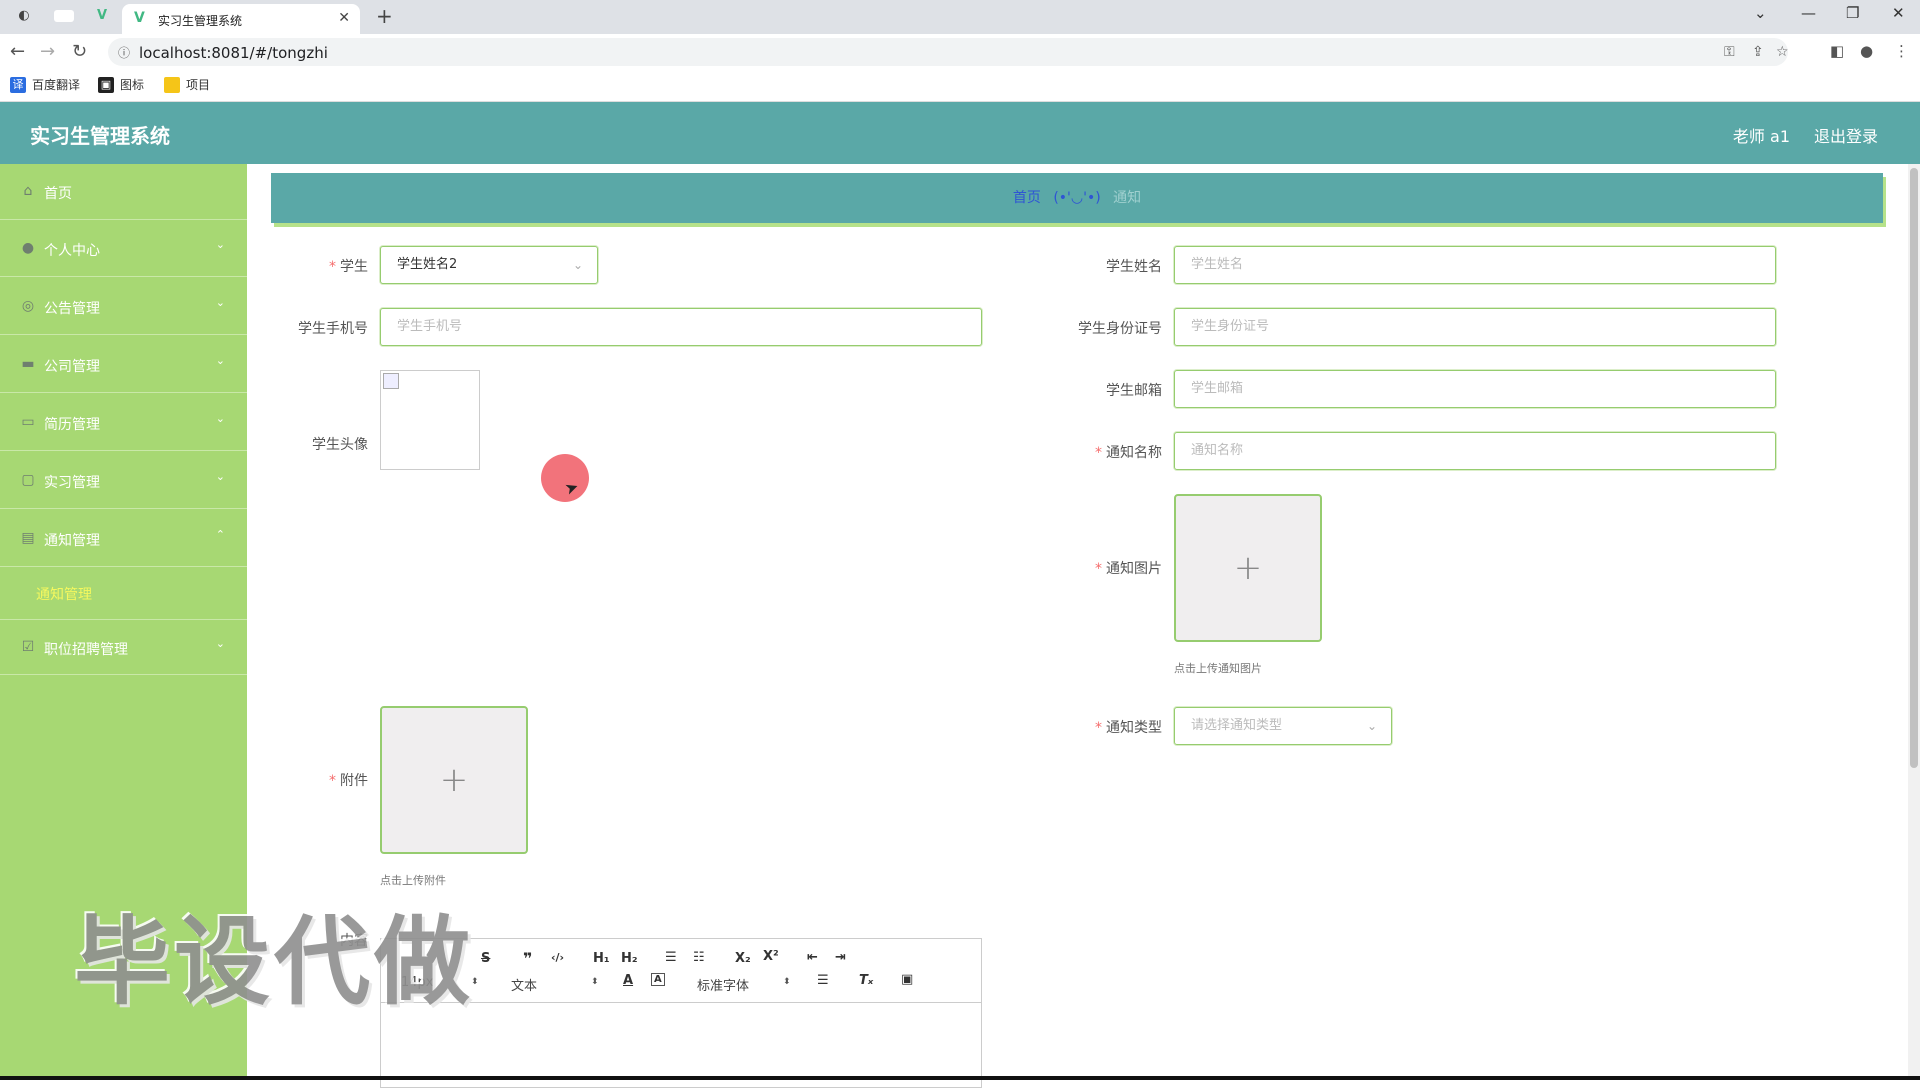 The height and width of the screenshot is (1088, 1920). What do you see at coordinates (200, 21) in the screenshot?
I see `tab-title: 实习生管理系统` at bounding box center [200, 21].